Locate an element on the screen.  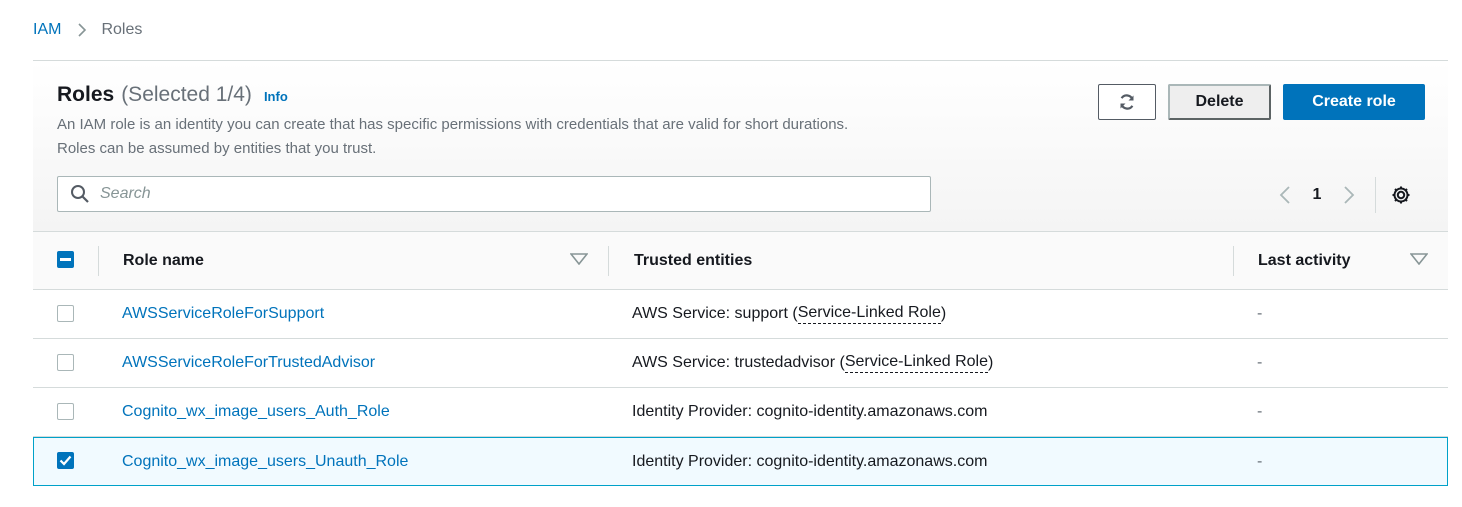
chevron-left-icon is located at coordinates (1285, 195).